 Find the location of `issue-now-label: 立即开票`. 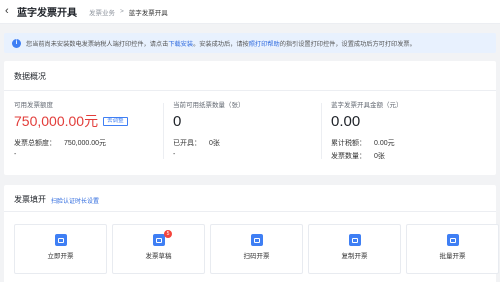

issue-now-label: 立即开票 is located at coordinates (60, 256).